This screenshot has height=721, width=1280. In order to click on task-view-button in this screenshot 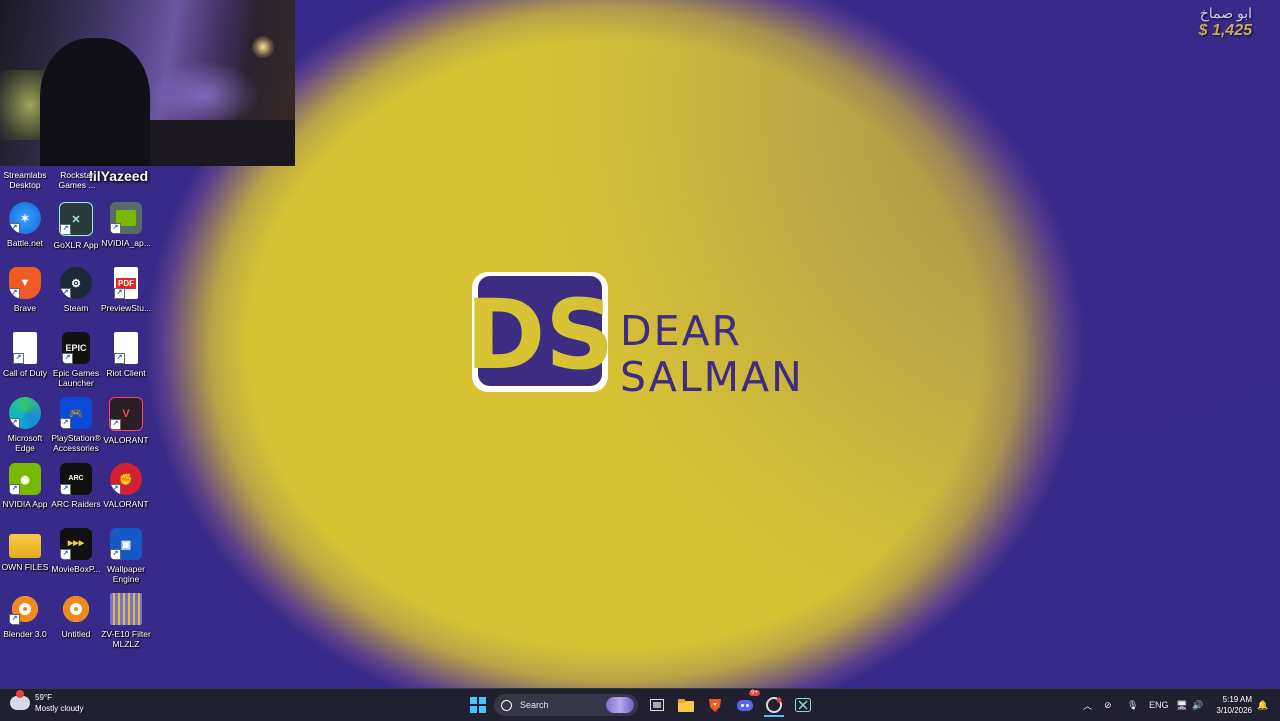, I will do `click(657, 705)`.